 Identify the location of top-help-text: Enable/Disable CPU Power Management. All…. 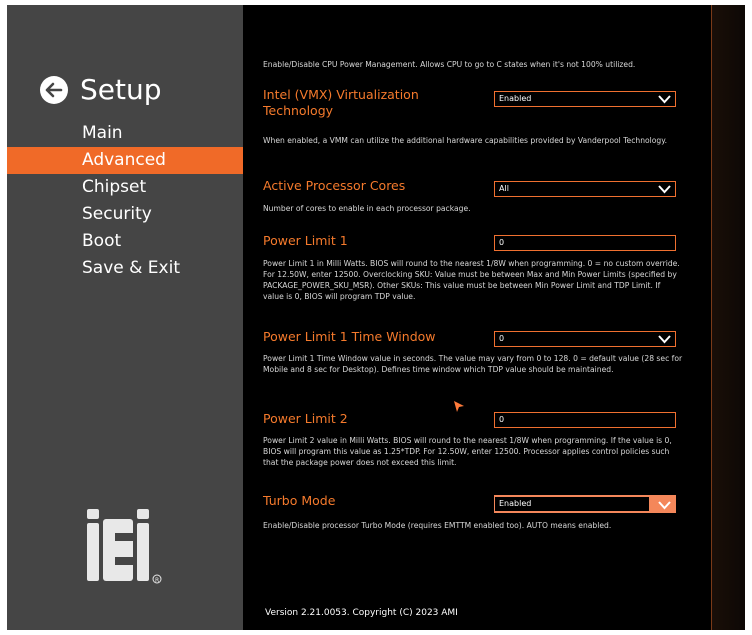
(449, 64).